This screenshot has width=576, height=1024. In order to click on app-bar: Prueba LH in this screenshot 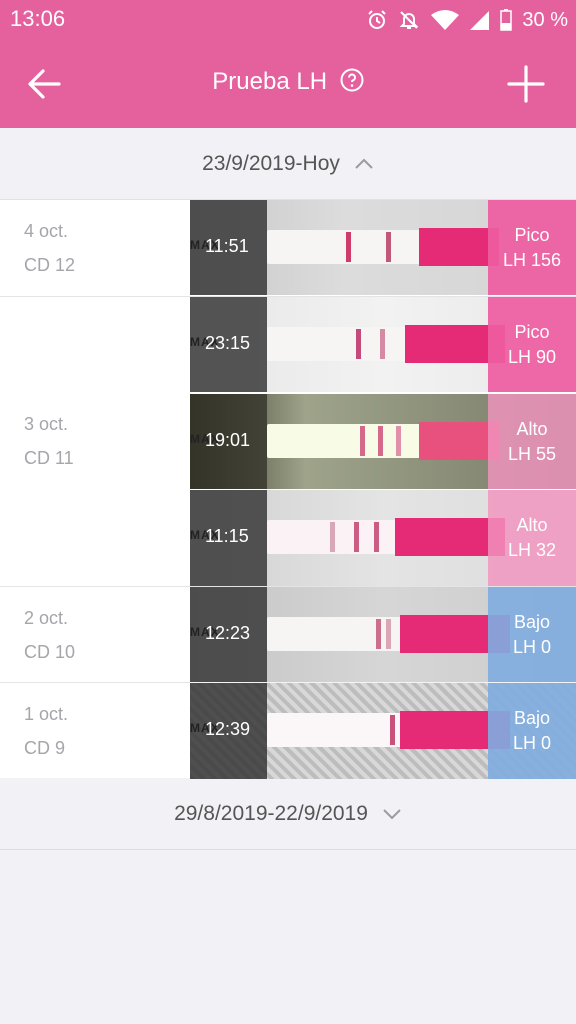, I will do `click(288, 84)`.